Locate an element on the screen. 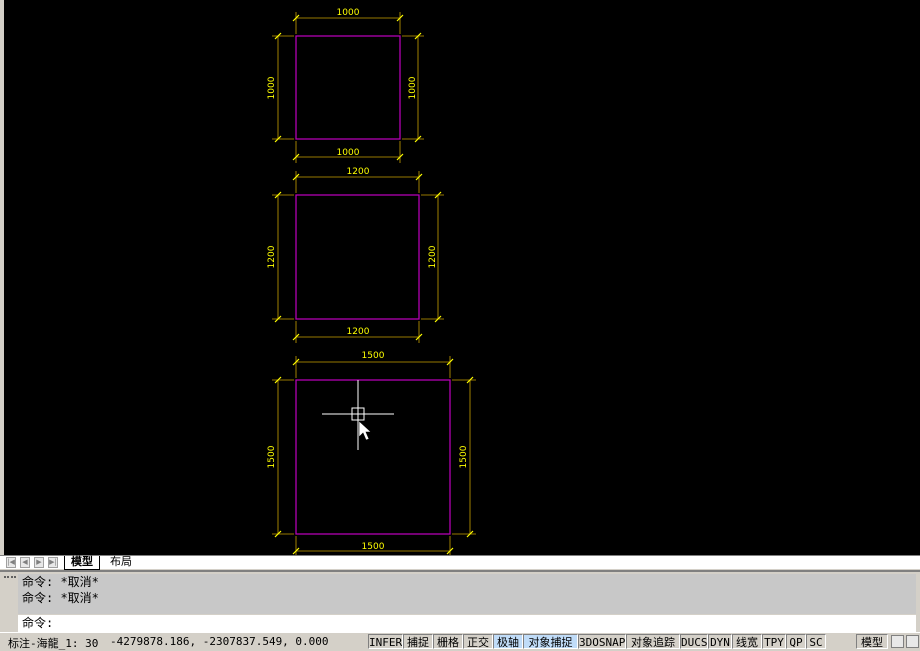 Image resolution: width=920 pixels, height=651 pixels. ducs-toggle: DUCS is located at coordinates (694, 641).